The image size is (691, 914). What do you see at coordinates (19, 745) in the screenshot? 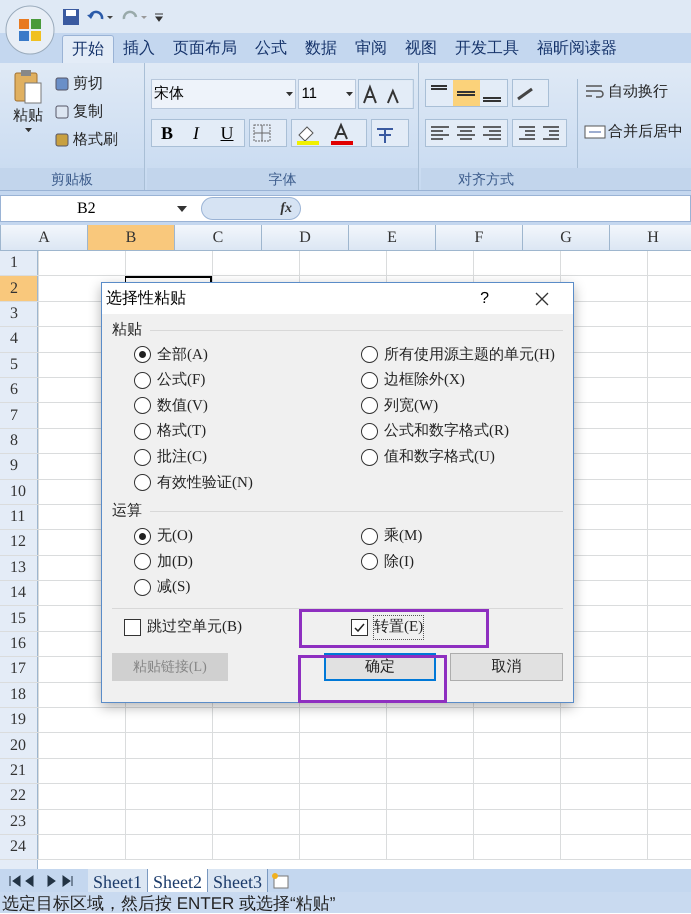
I see `row-header: 20` at bounding box center [19, 745].